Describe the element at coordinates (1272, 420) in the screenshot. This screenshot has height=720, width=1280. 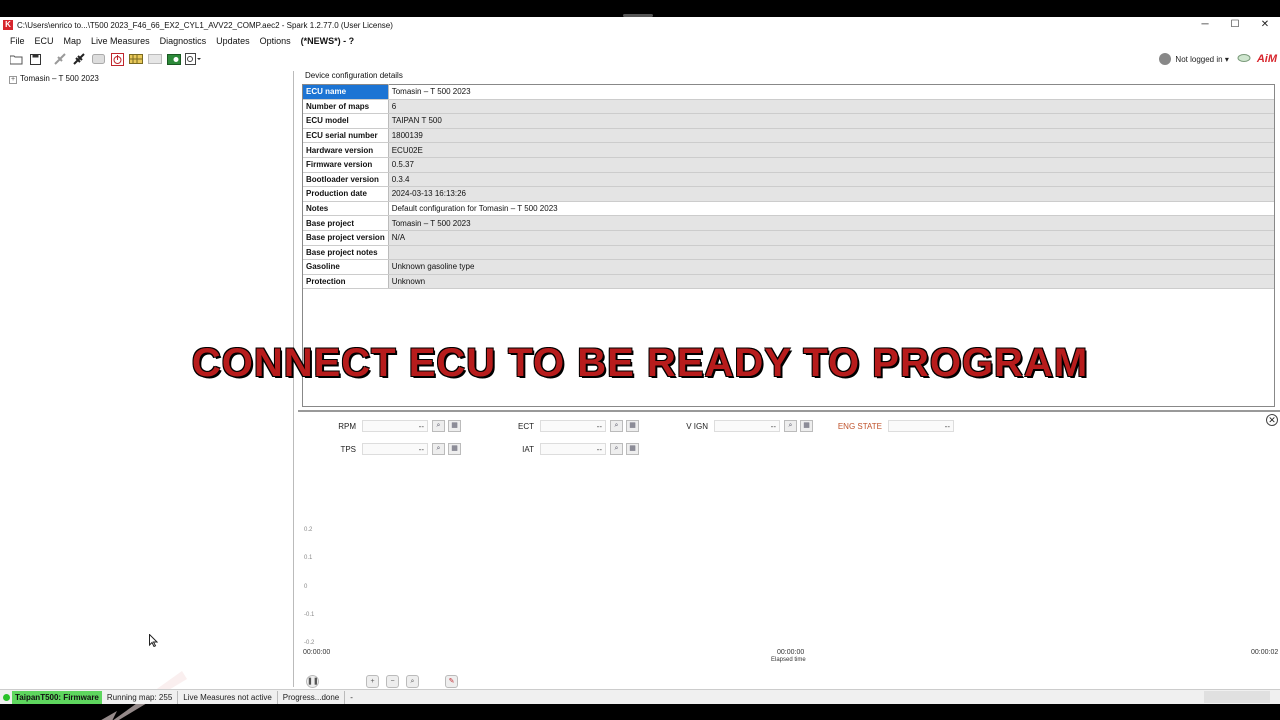
I see `close-panel-icon: ✕` at that location.